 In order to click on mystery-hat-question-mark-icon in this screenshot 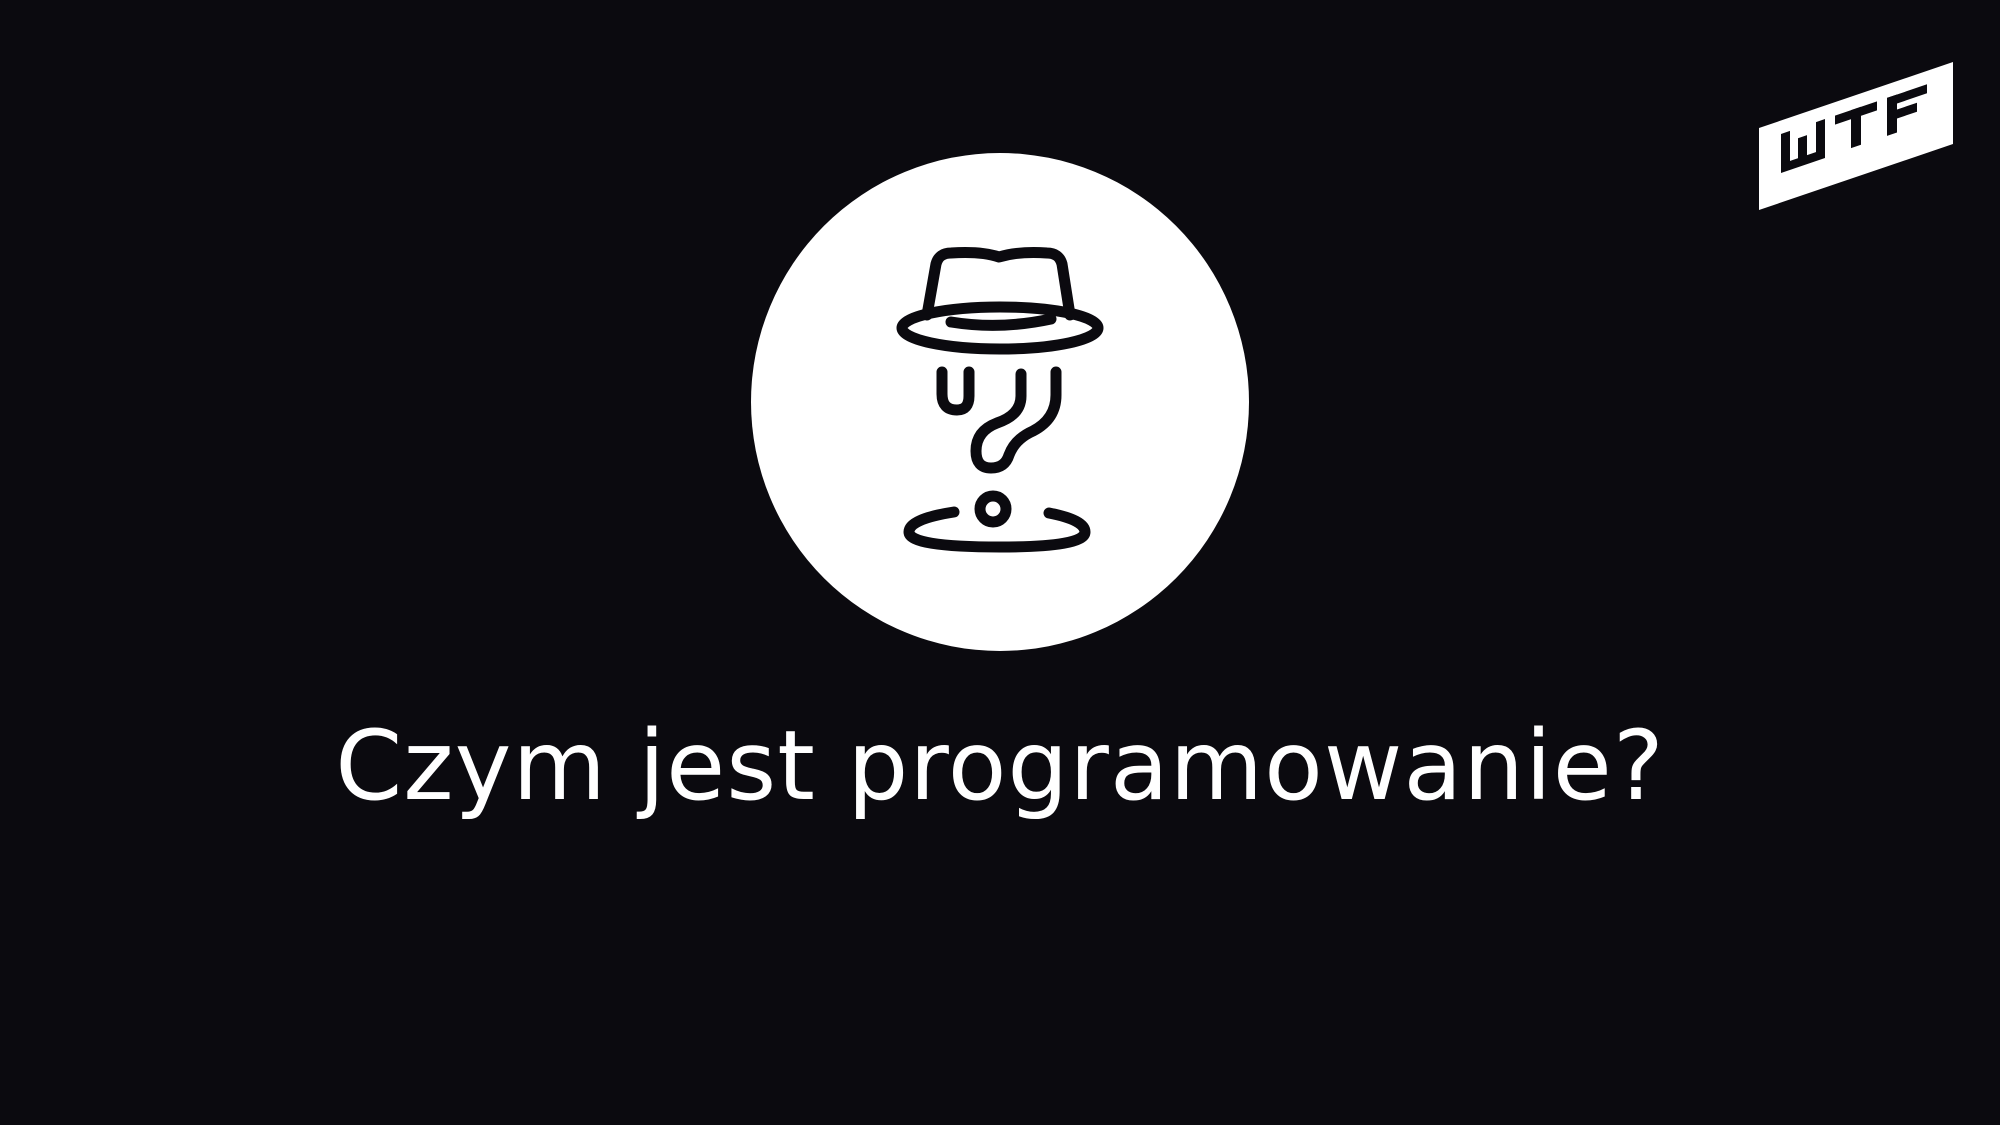, I will do `click(1000, 400)`.